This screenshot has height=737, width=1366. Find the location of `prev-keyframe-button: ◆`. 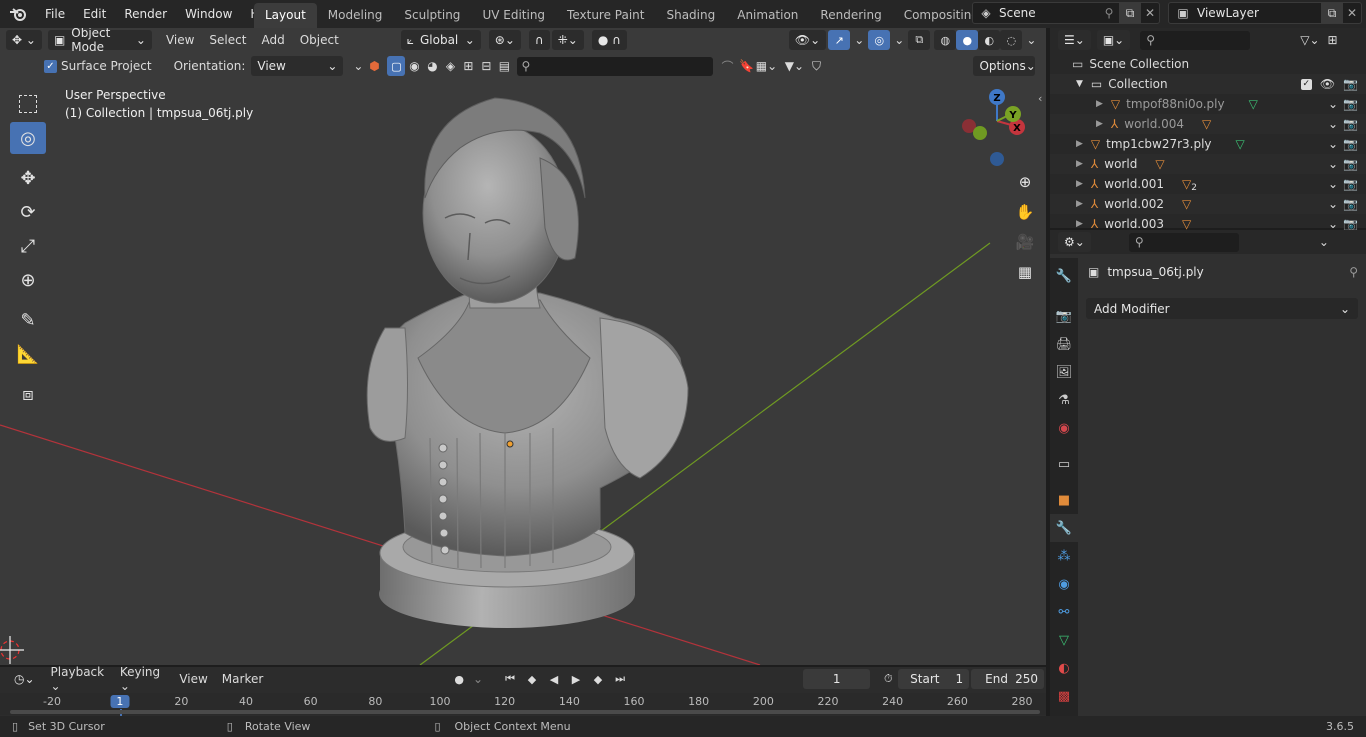

prev-keyframe-button: ◆ is located at coordinates (532, 679).